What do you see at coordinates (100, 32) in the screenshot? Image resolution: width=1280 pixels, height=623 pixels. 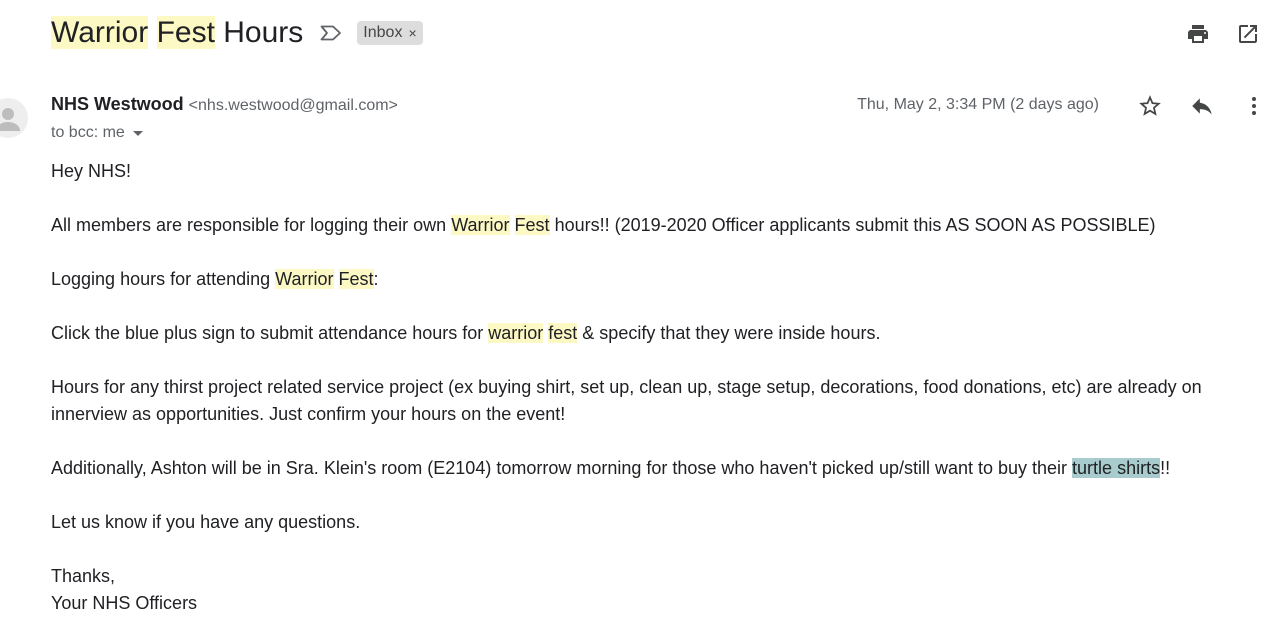 I see `subject-highlight: Warrior` at bounding box center [100, 32].